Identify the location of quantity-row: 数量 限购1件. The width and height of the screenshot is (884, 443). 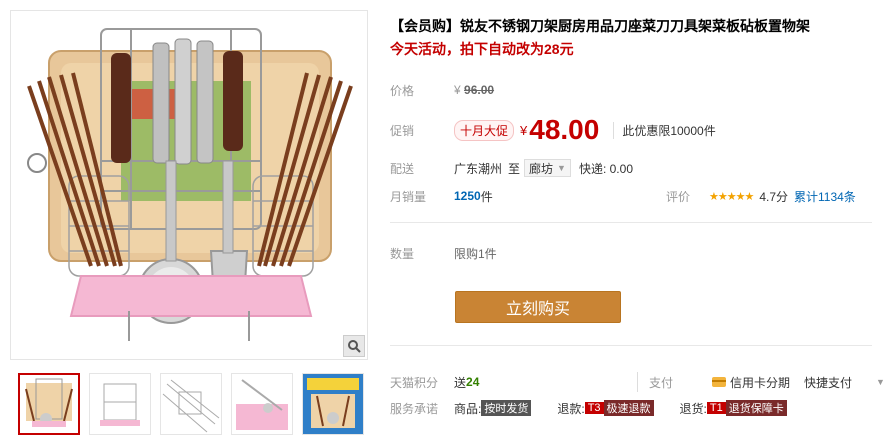
(443, 253).